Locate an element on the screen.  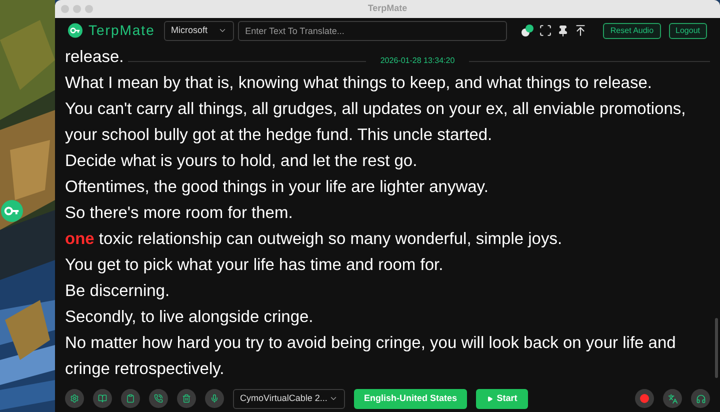
translate-button is located at coordinates (672, 398).